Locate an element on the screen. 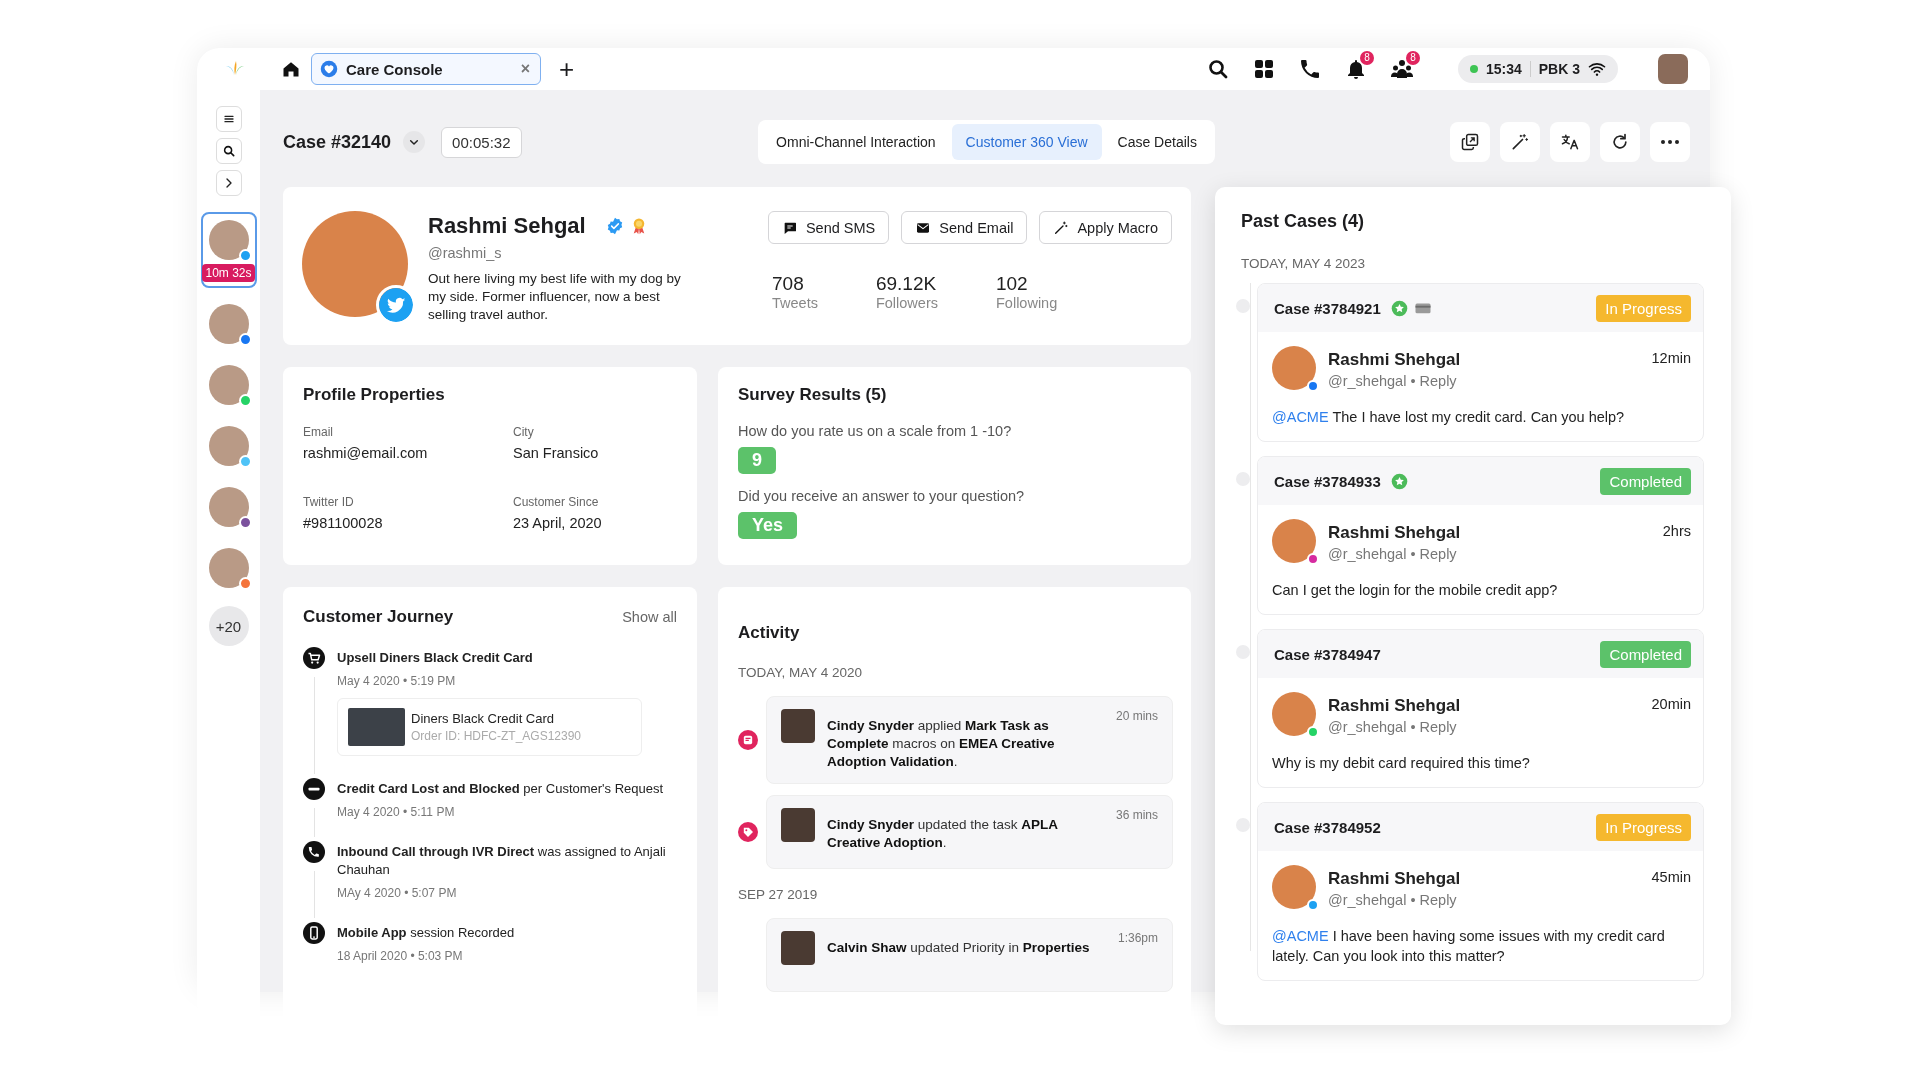  clock-time: 15:34 is located at coordinates (1503, 69).